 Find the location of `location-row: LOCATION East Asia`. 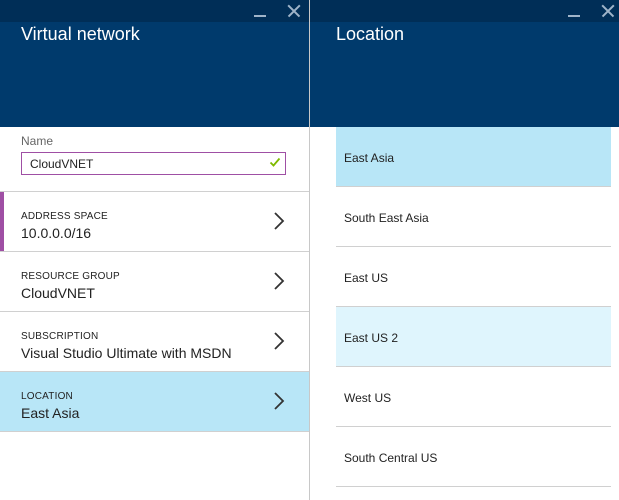

location-row: LOCATION East Asia is located at coordinates (154, 401).